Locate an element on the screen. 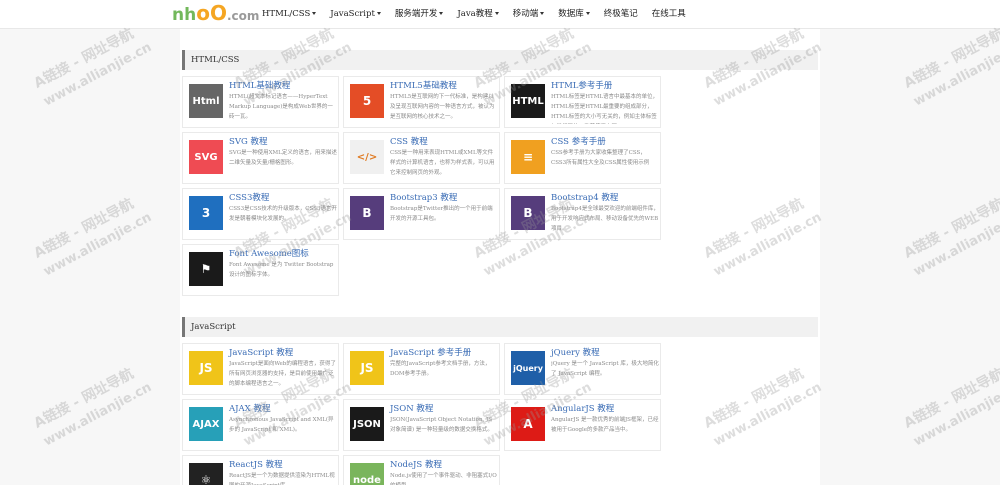  card-icon-text: A is located at coordinates (528, 424).